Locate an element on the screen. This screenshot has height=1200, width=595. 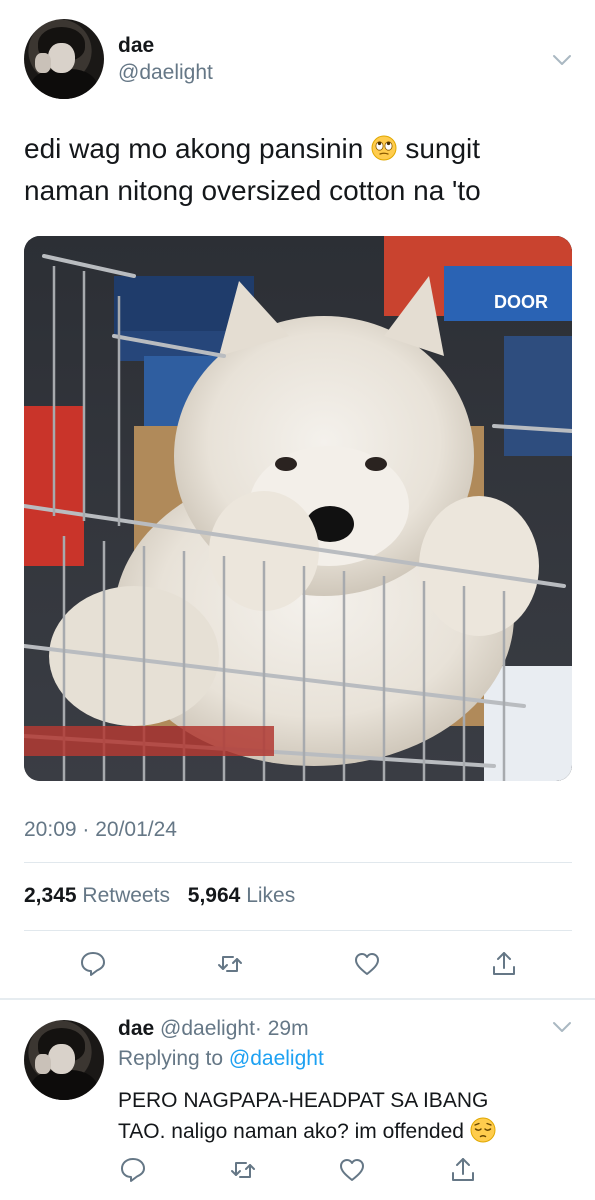
retweets-count: 2,345 is located at coordinates (50, 895).